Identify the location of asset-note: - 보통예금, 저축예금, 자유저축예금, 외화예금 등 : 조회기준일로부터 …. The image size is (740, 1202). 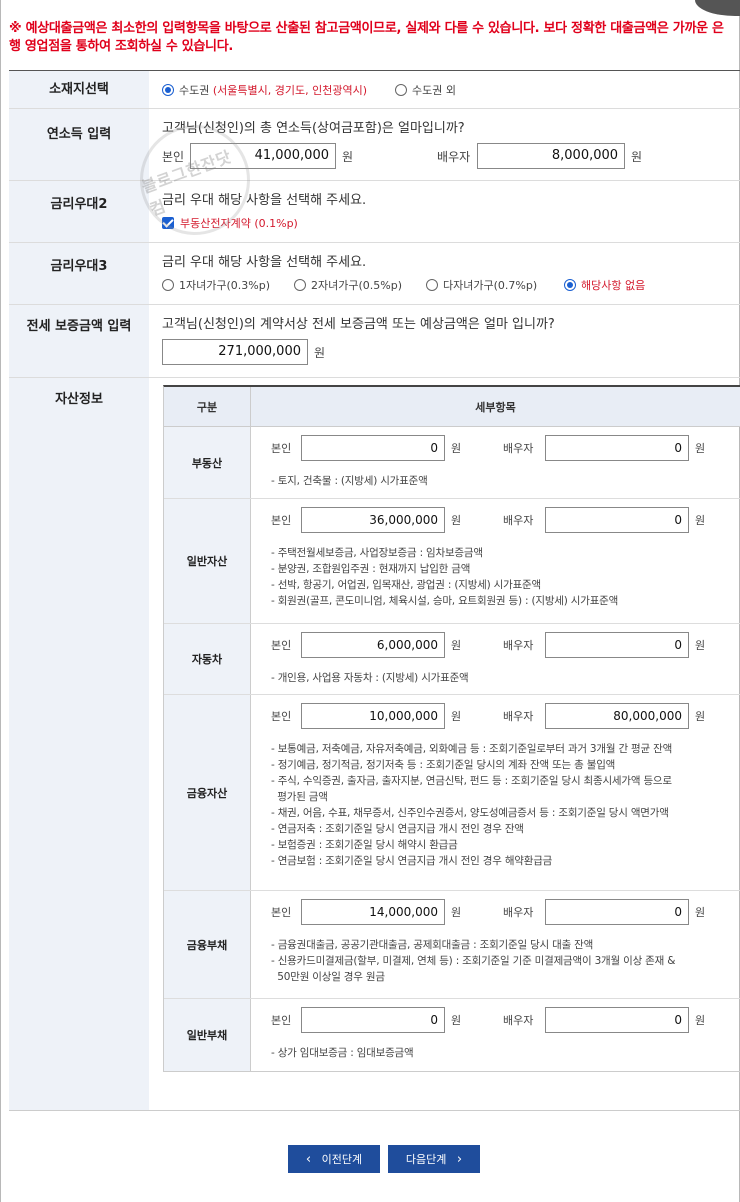
(472, 749).